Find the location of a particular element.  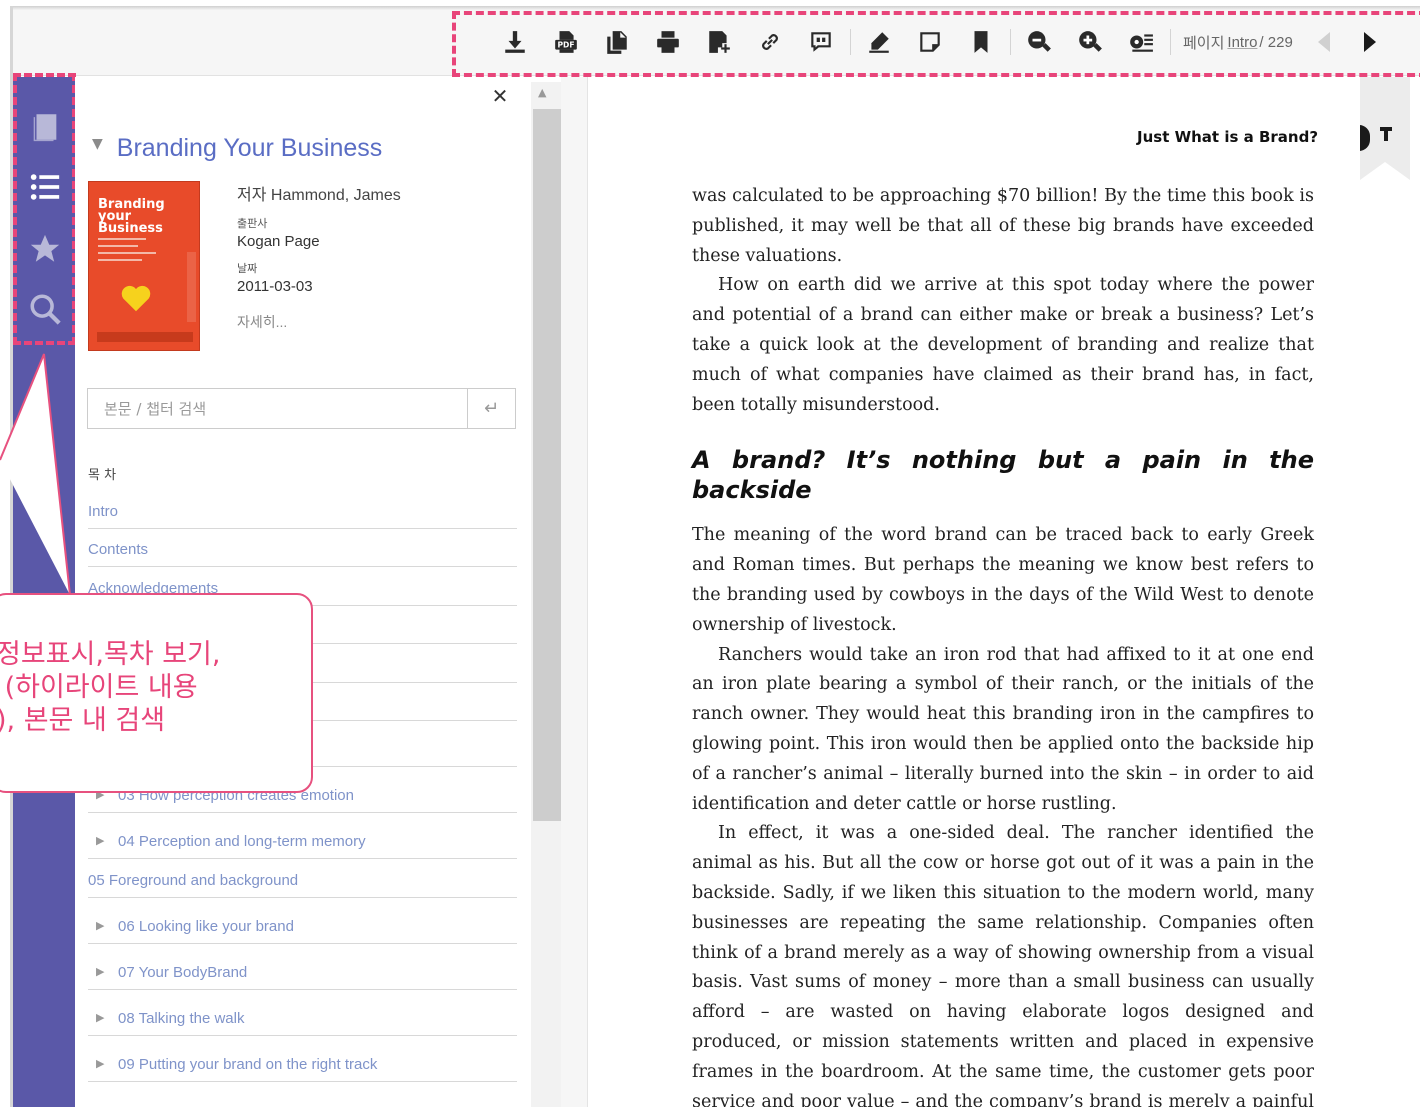

download-button is located at coordinates (515, 42).